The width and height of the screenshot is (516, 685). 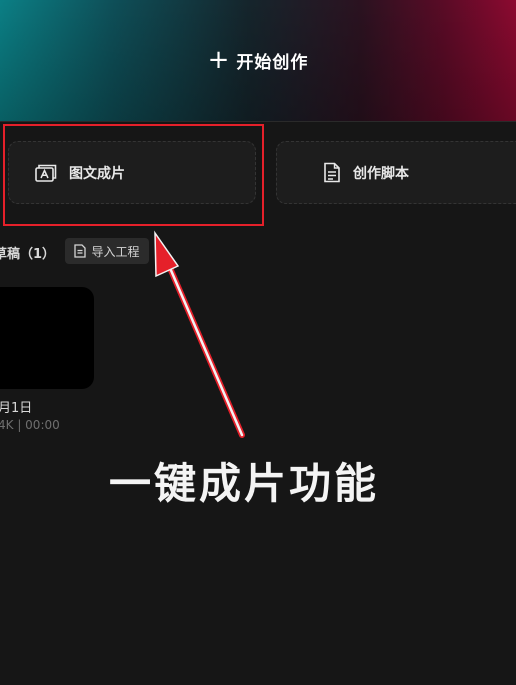 What do you see at coordinates (199, 334) in the screenshot?
I see `annotation-arrow` at bounding box center [199, 334].